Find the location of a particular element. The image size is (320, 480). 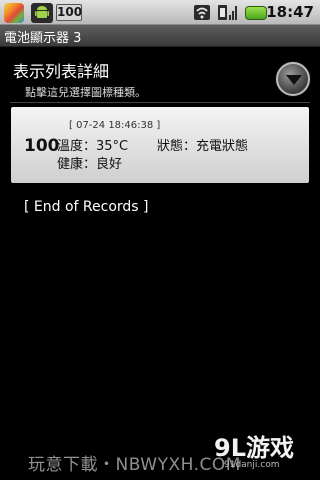

divider is located at coordinates (160, 102).